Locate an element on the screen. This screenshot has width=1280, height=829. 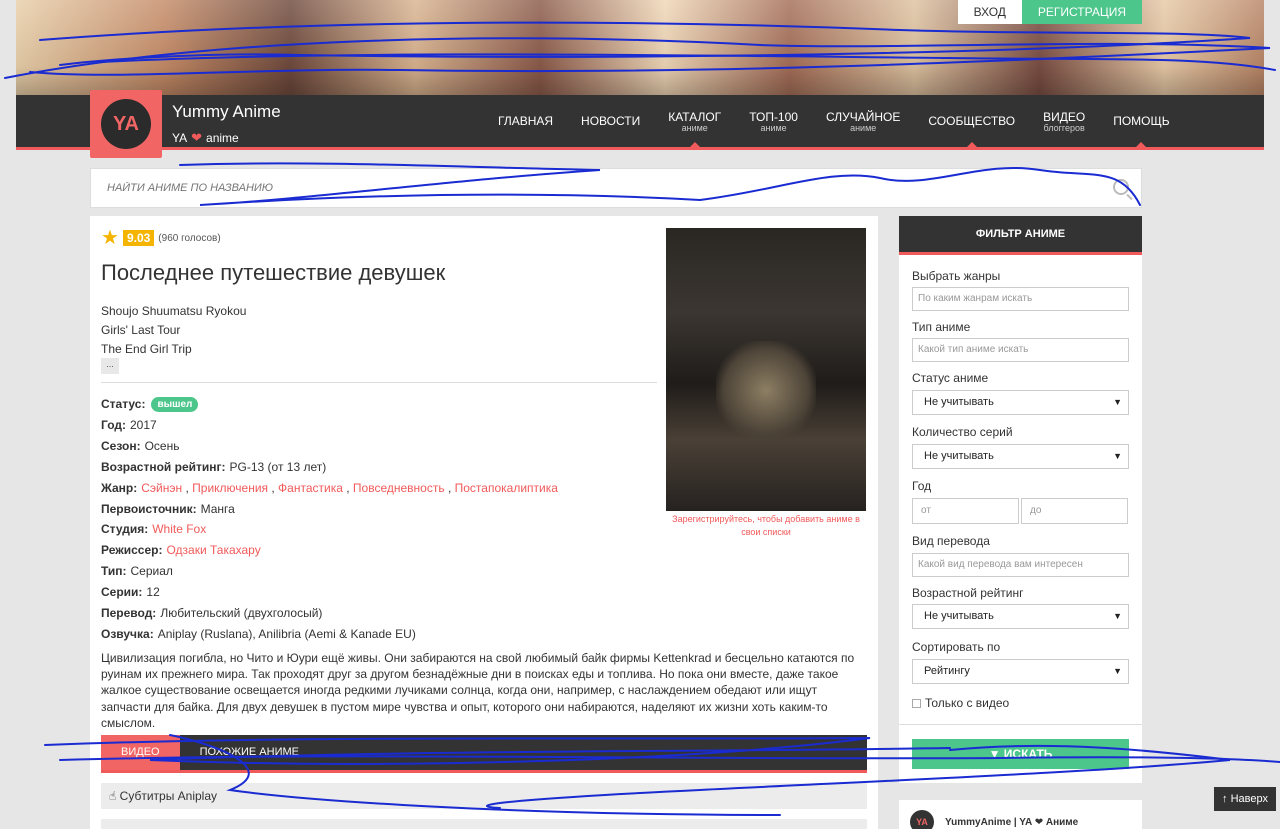
nav-label: ВИДЕО is located at coordinates (1064, 116).